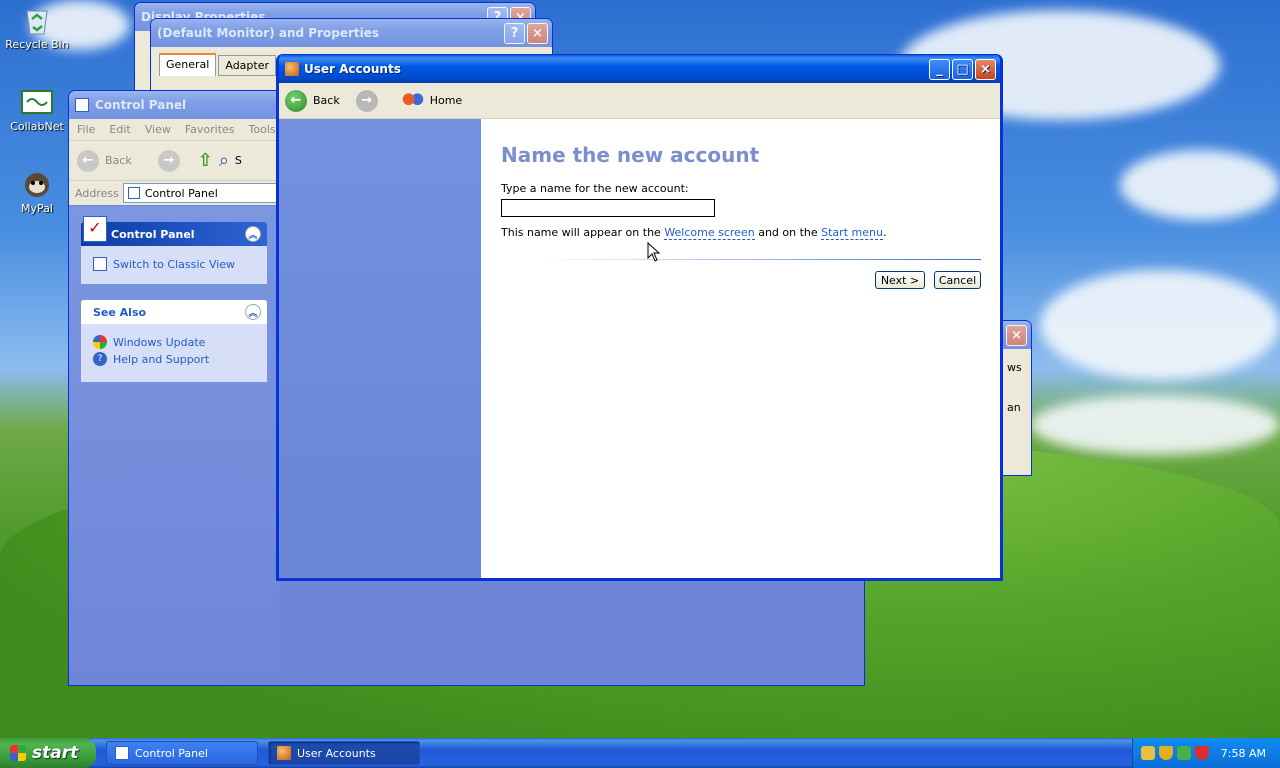  I want to click on pane-header: ✓ Control Panel ︽, so click(174, 231).